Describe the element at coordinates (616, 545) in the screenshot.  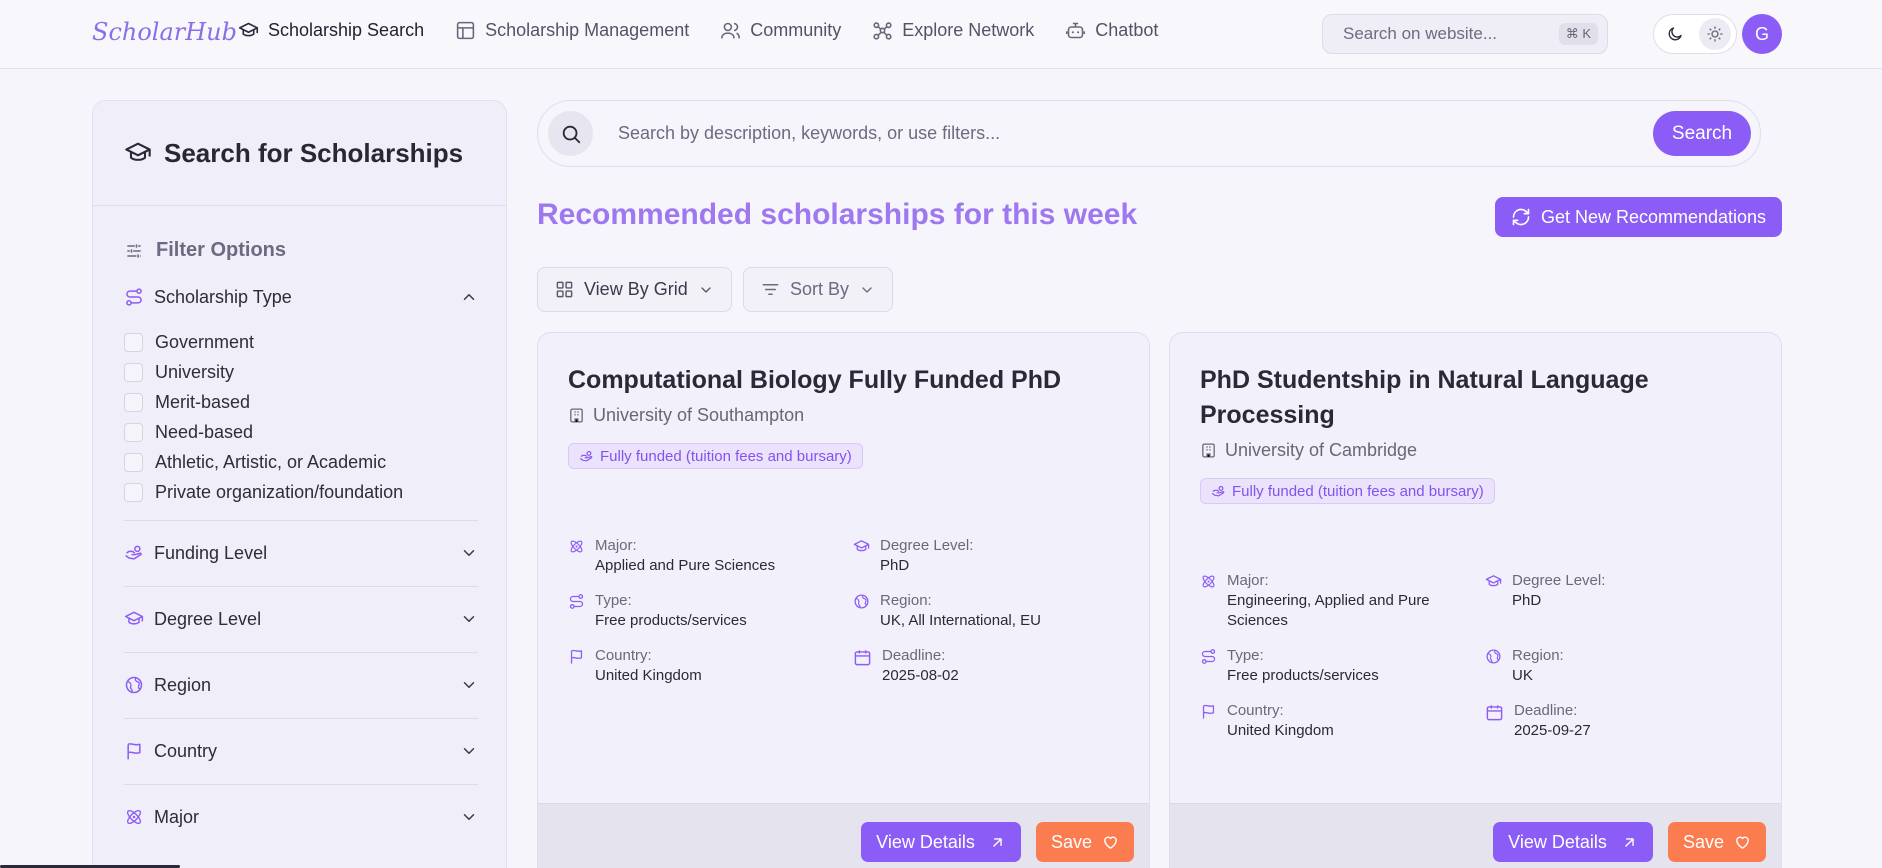
I see `detail-label: Major:` at that location.